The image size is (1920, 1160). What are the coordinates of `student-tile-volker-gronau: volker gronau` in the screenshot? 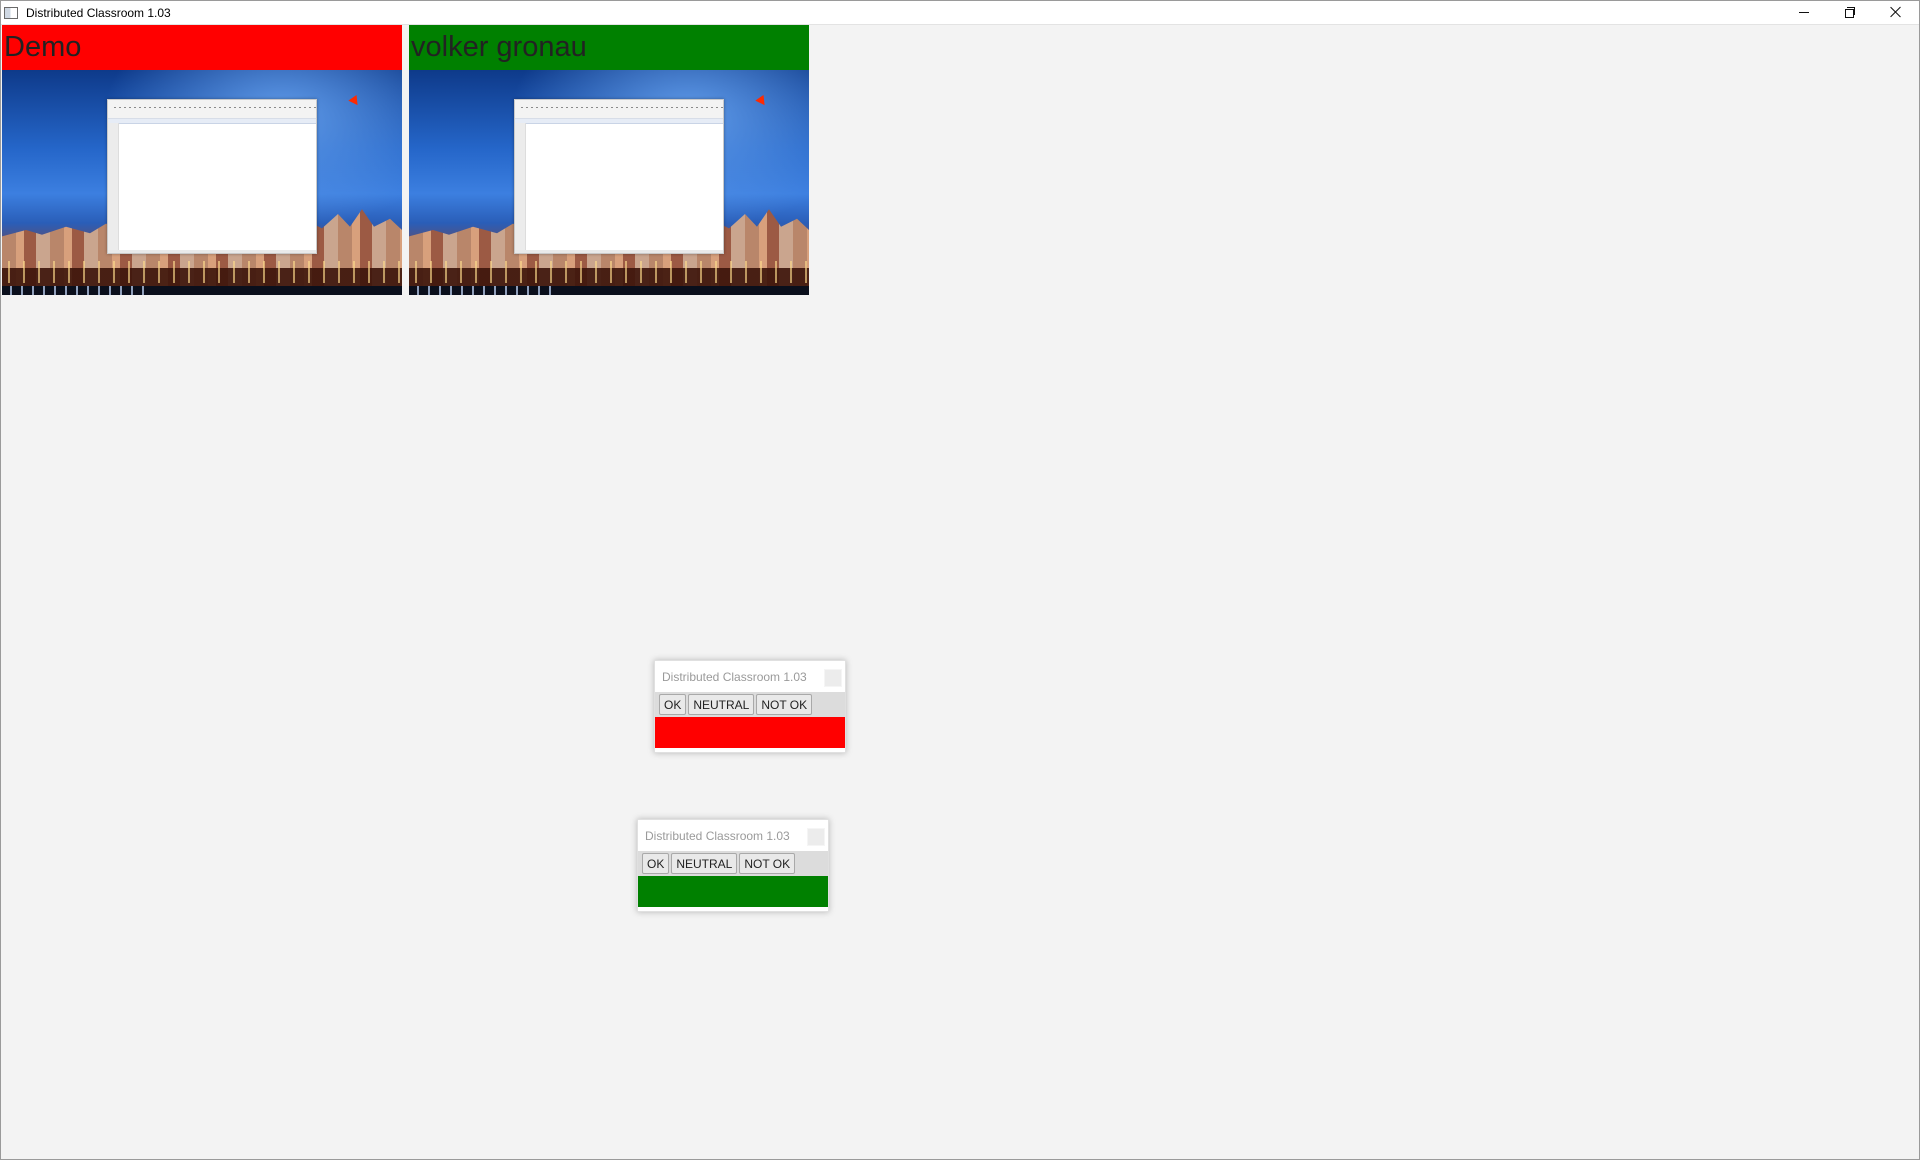 It's located at (609, 160).